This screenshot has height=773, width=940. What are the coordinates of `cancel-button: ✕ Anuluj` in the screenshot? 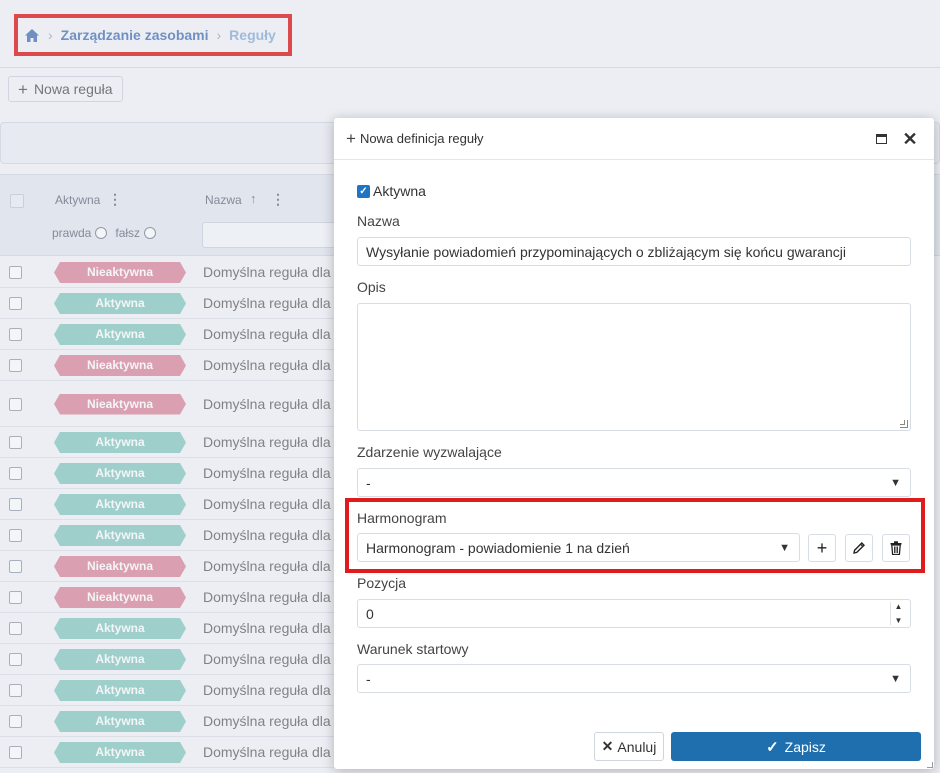 It's located at (629, 746).